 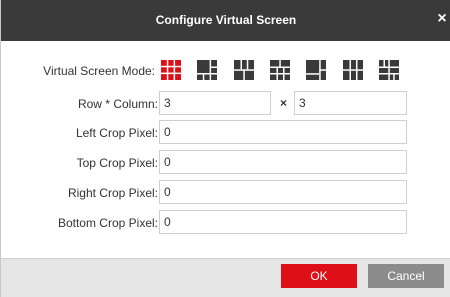 I want to click on left-crop-input: 0, so click(x=283, y=132).